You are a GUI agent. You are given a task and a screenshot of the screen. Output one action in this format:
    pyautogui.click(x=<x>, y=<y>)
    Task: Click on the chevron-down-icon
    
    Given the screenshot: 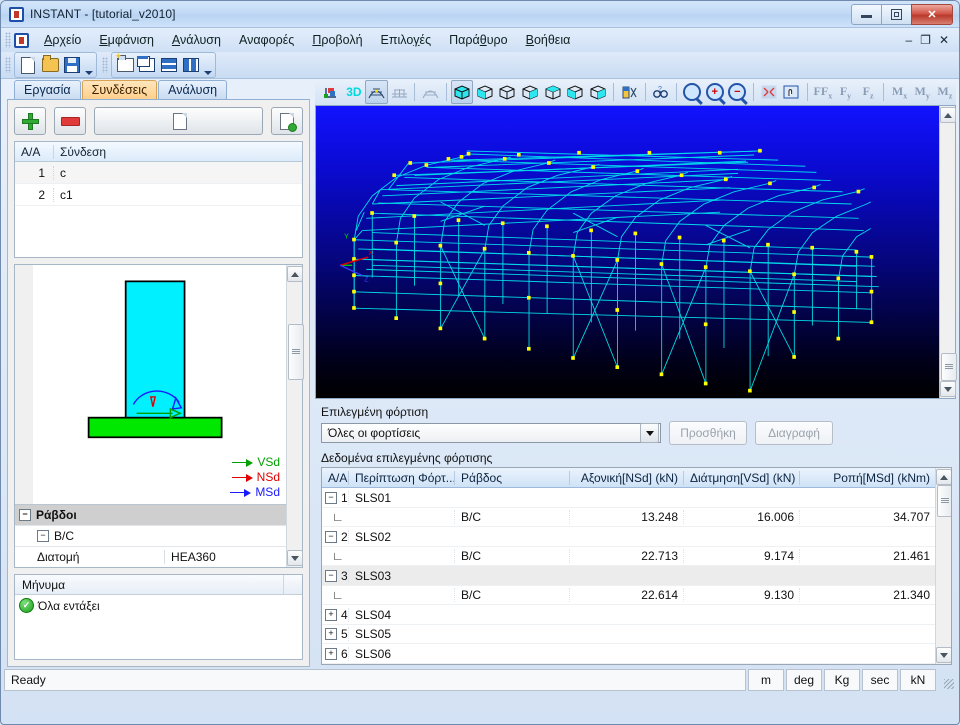 What is the action you would take?
    pyautogui.click(x=649, y=433)
    